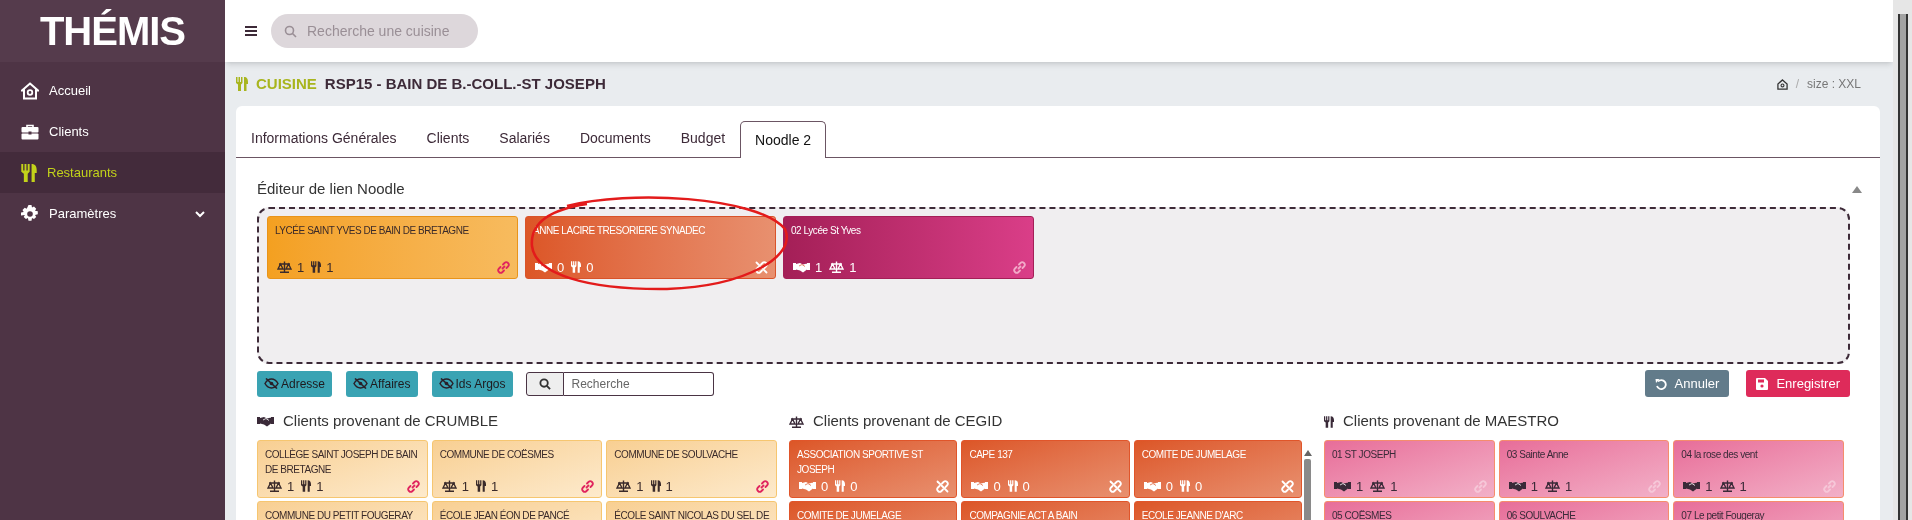 The height and width of the screenshot is (520, 1912). I want to click on client-card: ÉCOLE JEAN ÉON DE PANCÉ, so click(517, 510).